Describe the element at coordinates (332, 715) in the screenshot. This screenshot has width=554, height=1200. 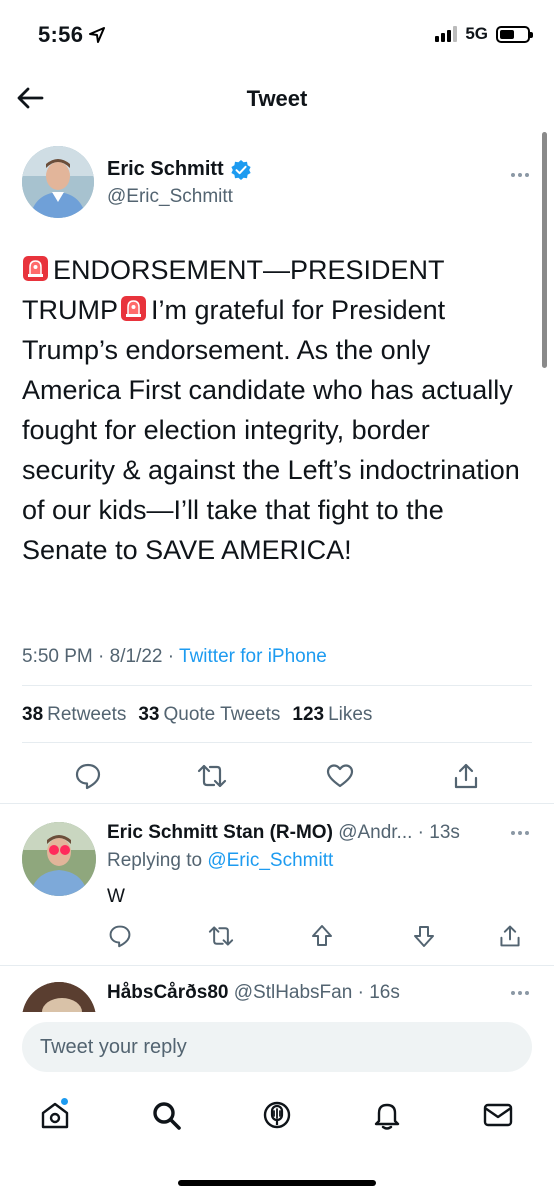
I see `likes-stat: 123 Likes` at that location.